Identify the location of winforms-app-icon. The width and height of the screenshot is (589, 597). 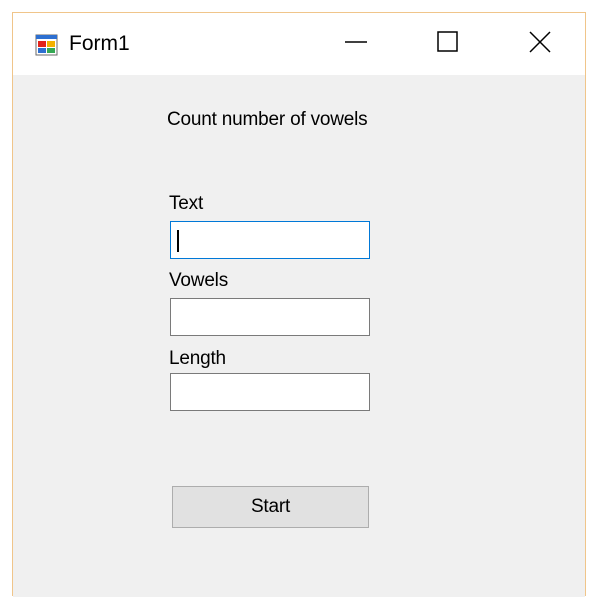
(46, 45).